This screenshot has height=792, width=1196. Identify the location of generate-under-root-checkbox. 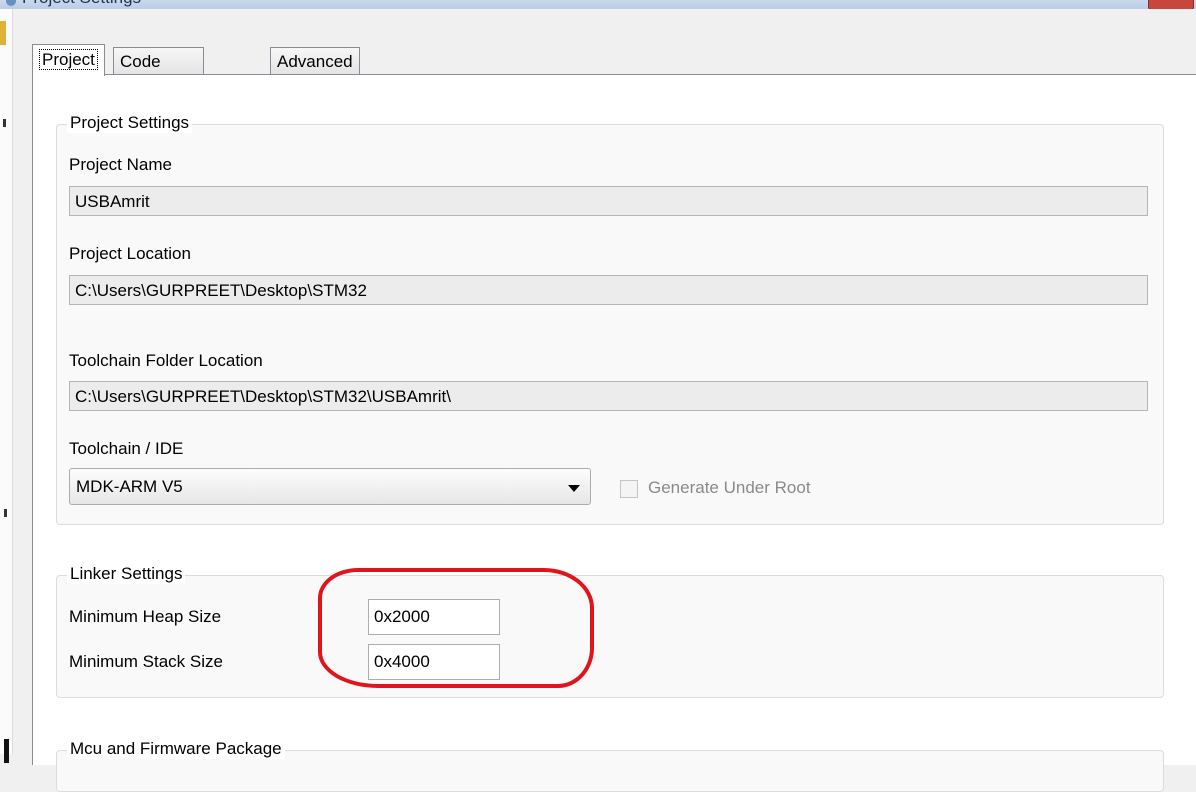
(629, 489).